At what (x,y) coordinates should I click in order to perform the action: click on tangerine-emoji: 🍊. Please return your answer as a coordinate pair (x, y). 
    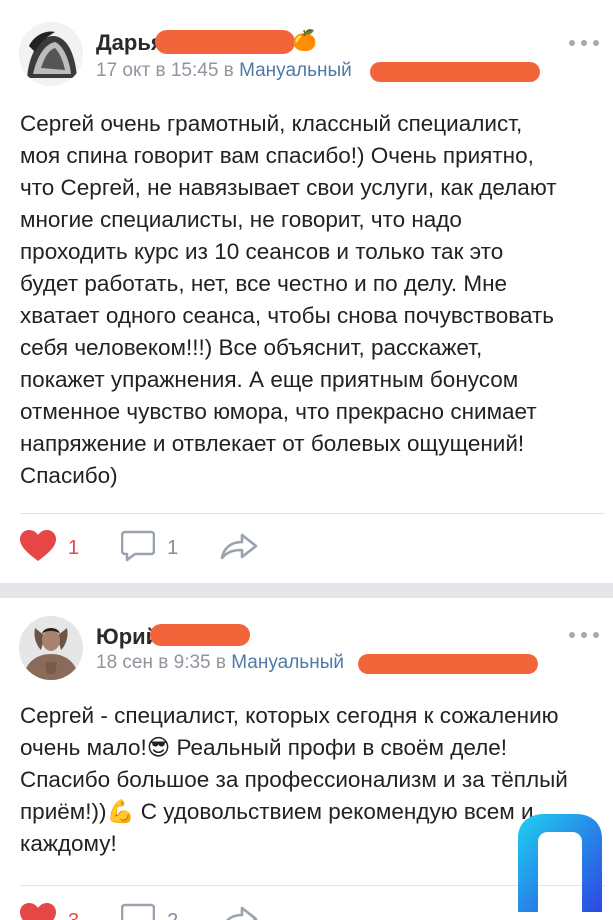
    Looking at the image, I should click on (304, 41).